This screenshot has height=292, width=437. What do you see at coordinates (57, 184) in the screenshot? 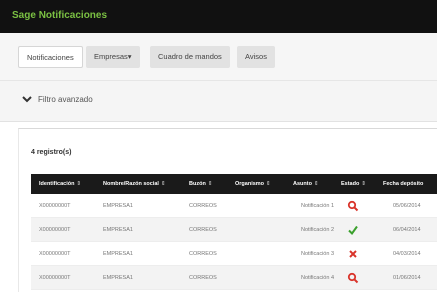
I see `column-header-label: Identificación` at bounding box center [57, 184].